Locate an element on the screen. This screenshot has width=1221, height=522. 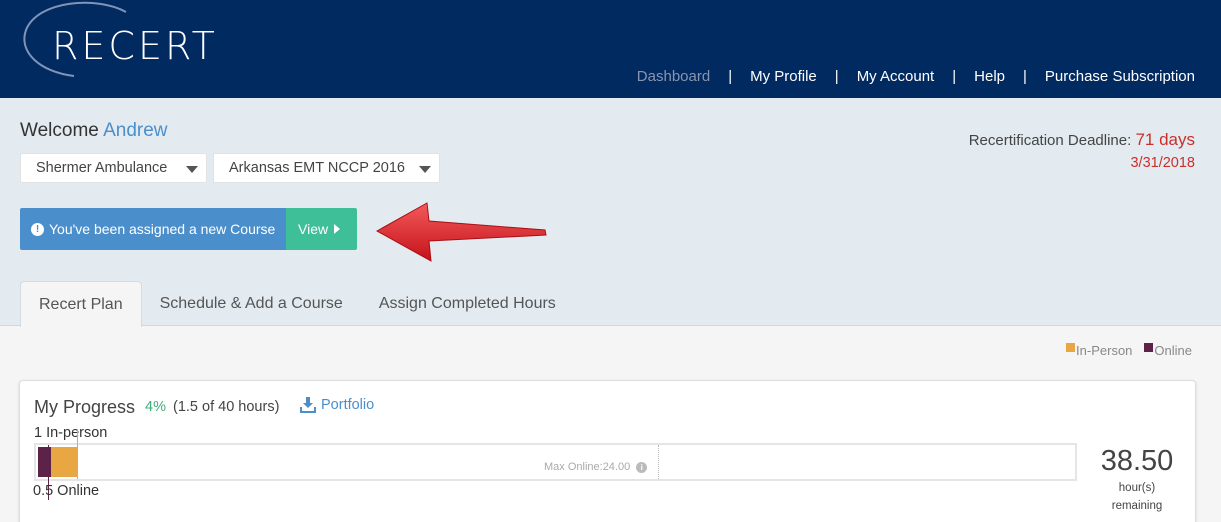
in-person-progress-fill is located at coordinates (64, 462).